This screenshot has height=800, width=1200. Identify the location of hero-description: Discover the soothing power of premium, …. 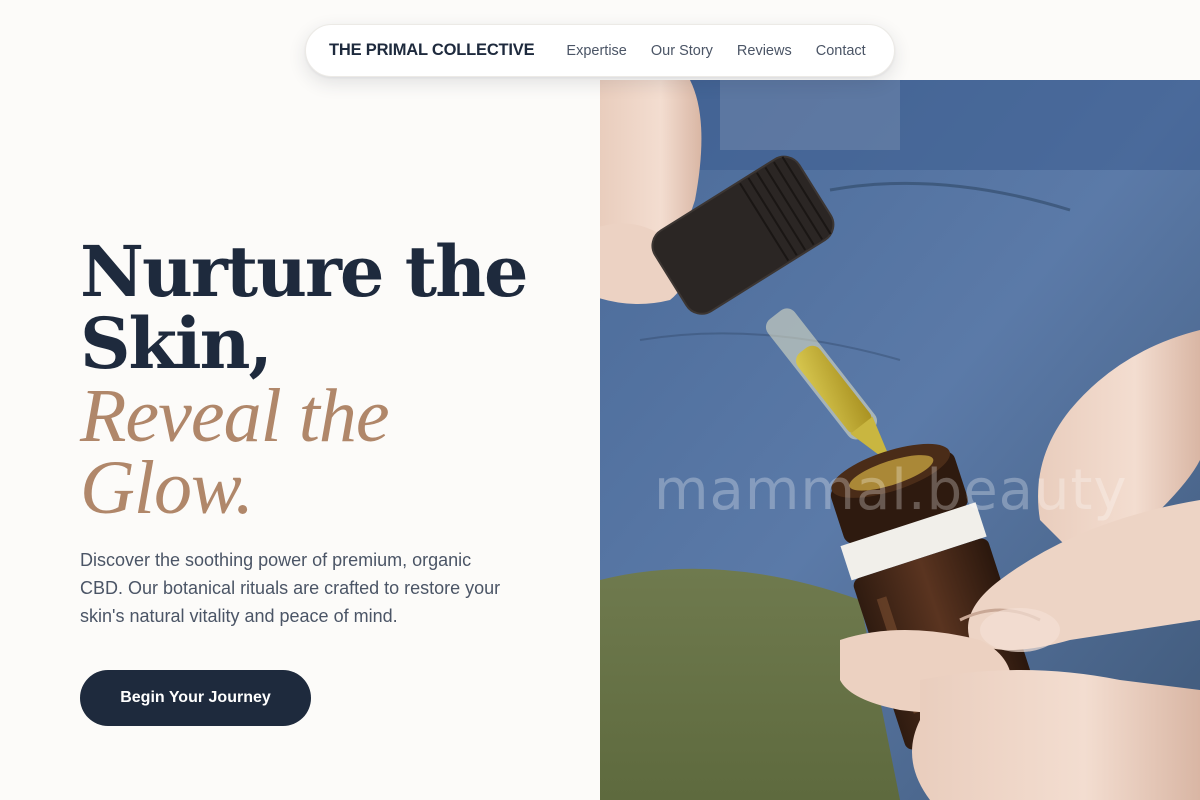
(290, 588).